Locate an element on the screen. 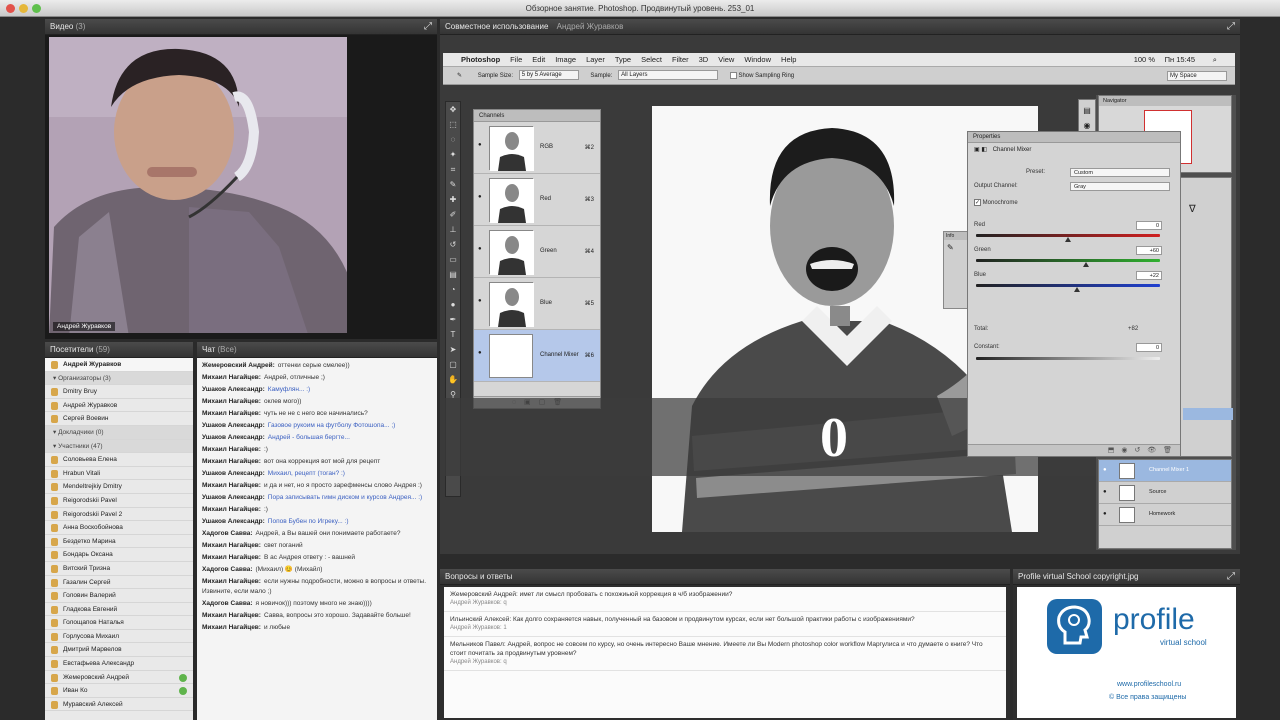 This screenshot has height=720, width=1280. panel-icon: ◉ is located at coordinates (1087, 125).